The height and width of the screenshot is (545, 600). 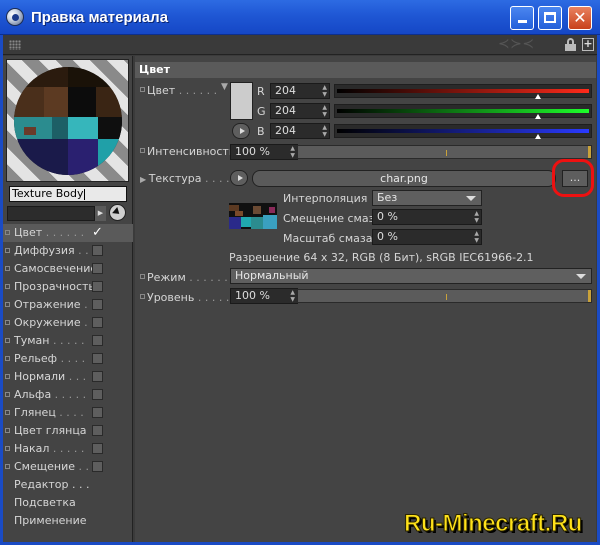 I want to click on color-animate-bullet, so click(x=142, y=89).